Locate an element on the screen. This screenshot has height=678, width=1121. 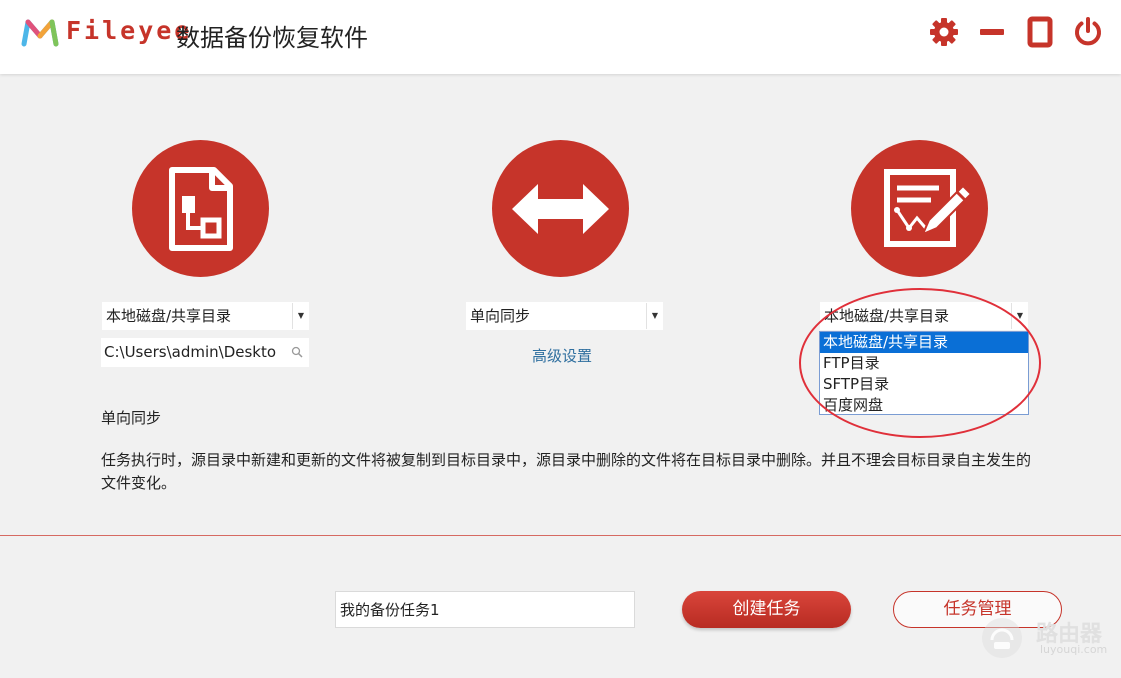
source-circle is located at coordinates (200, 208).